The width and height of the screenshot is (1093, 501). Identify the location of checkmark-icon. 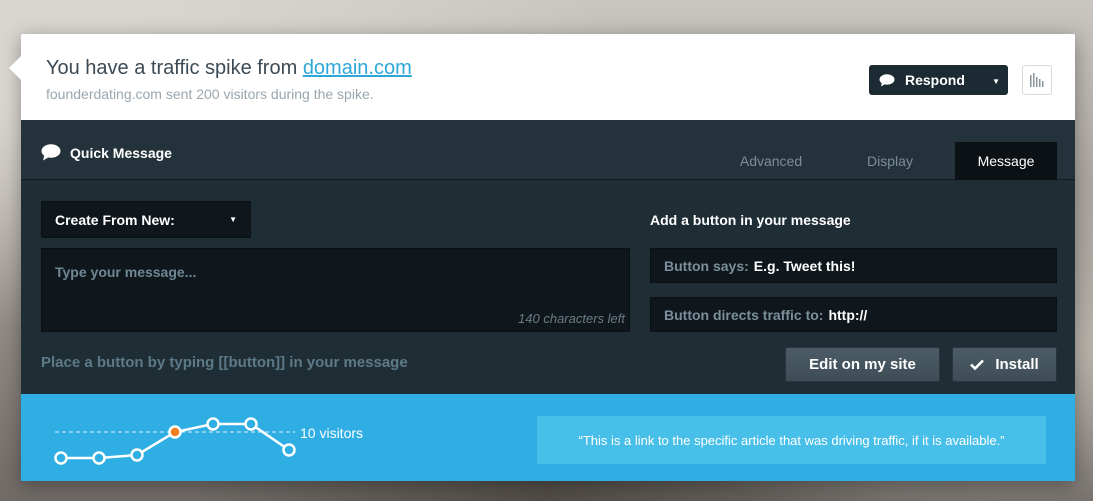
(977, 364).